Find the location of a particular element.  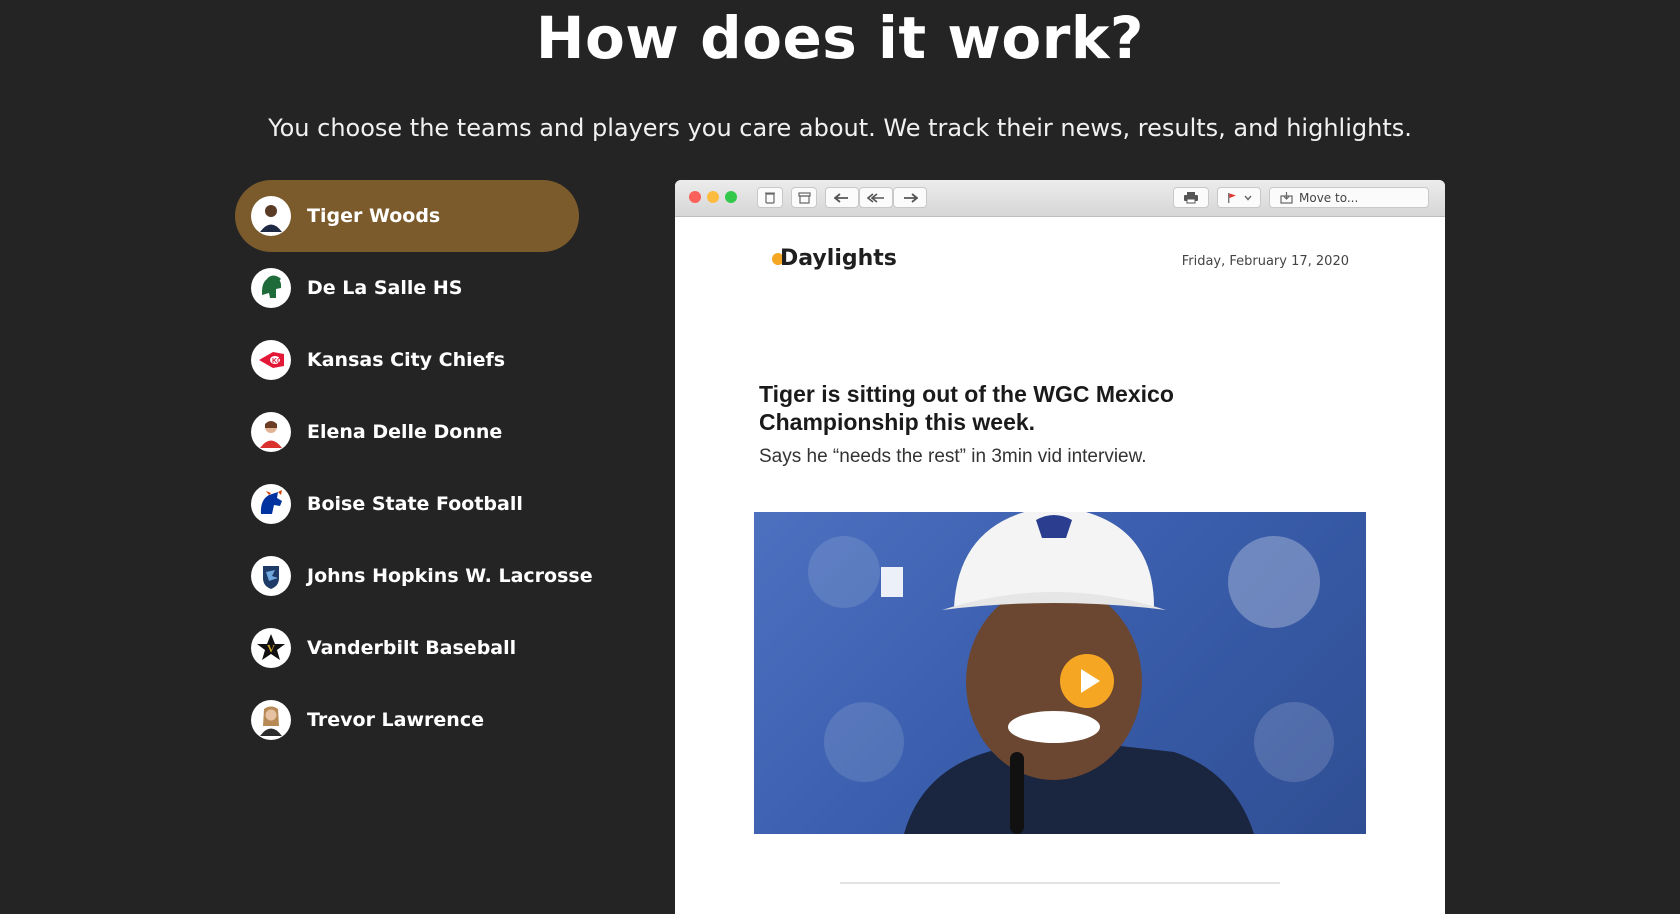

zoom-window-button is located at coordinates (731, 197).